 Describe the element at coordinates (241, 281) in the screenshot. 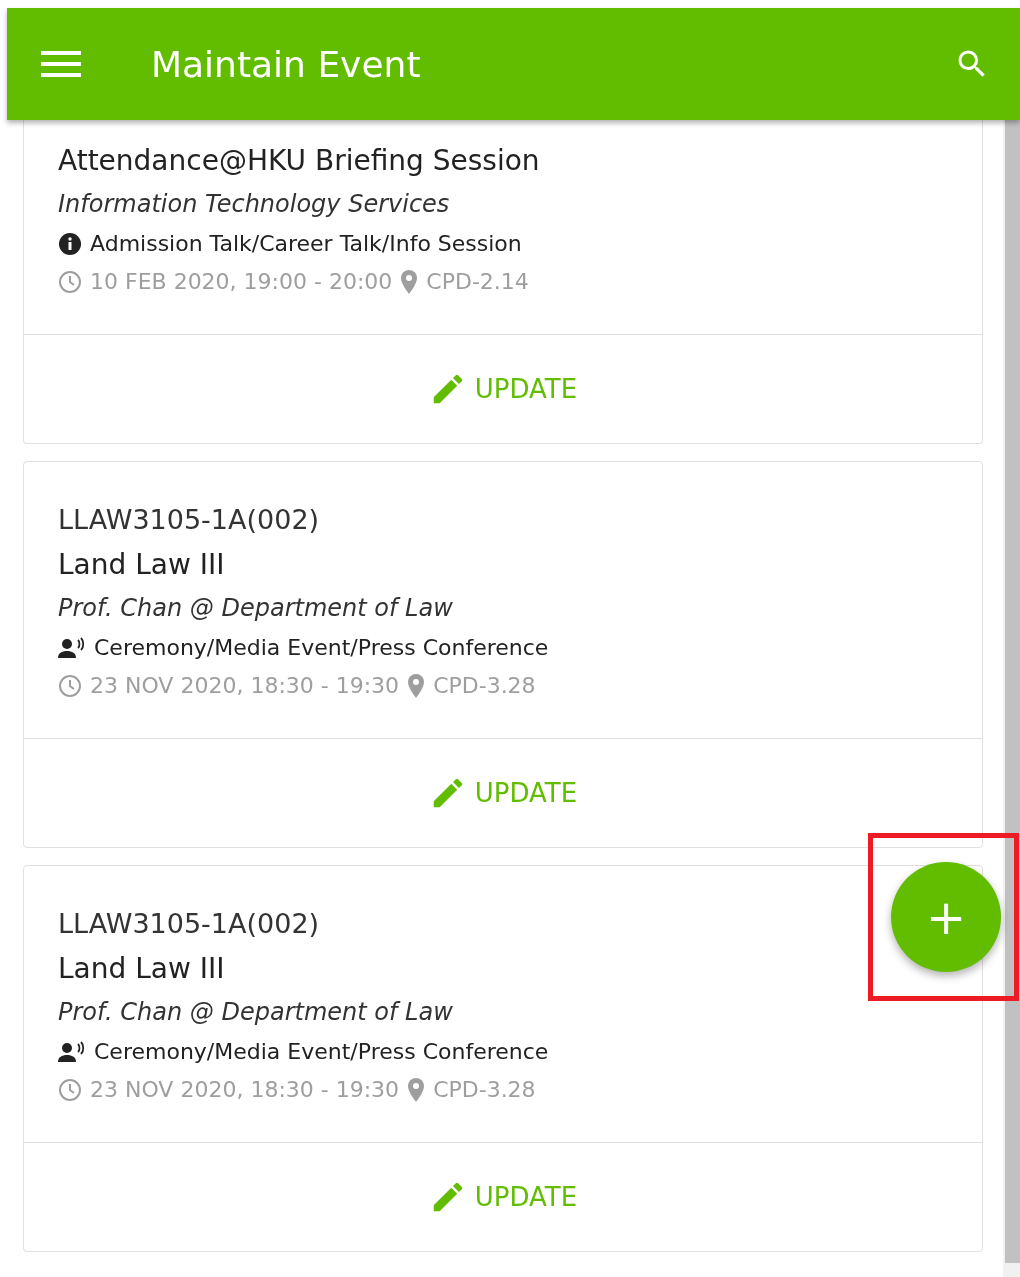

I see `event-datetime: 10 FEB 2020, 19:00 - 20:00` at that location.